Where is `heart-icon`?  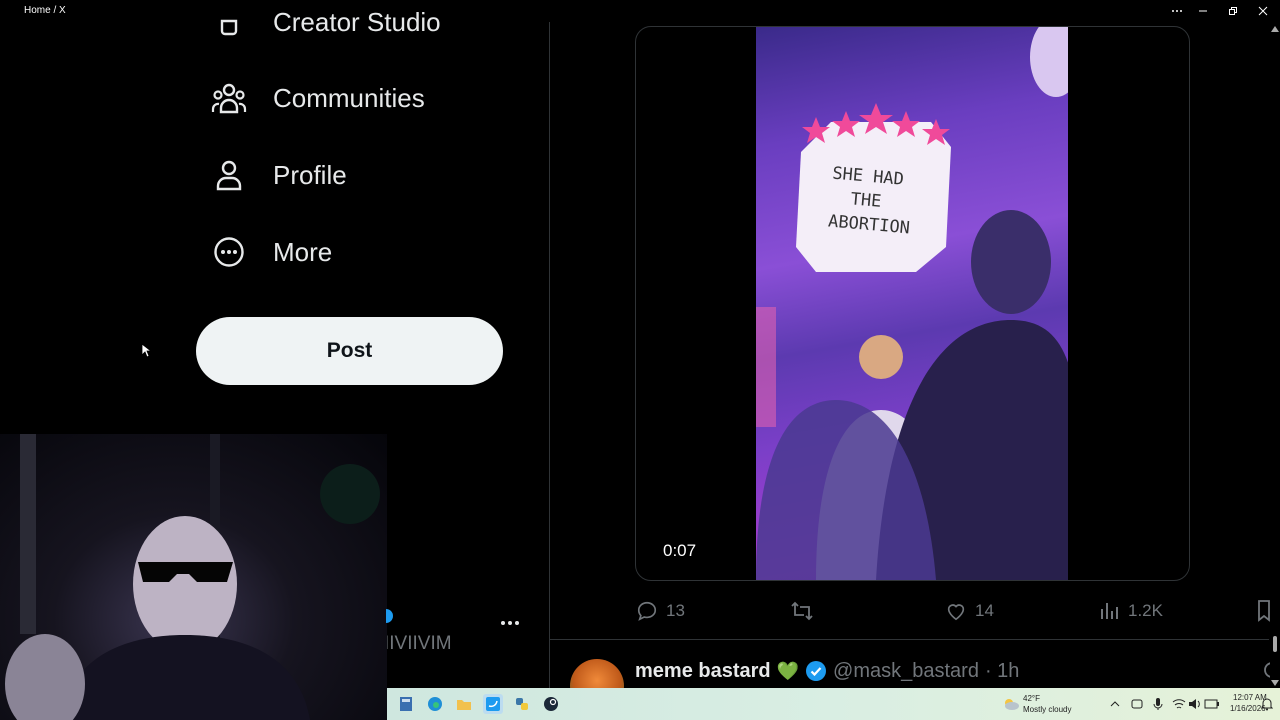 heart-icon is located at coordinates (956, 612).